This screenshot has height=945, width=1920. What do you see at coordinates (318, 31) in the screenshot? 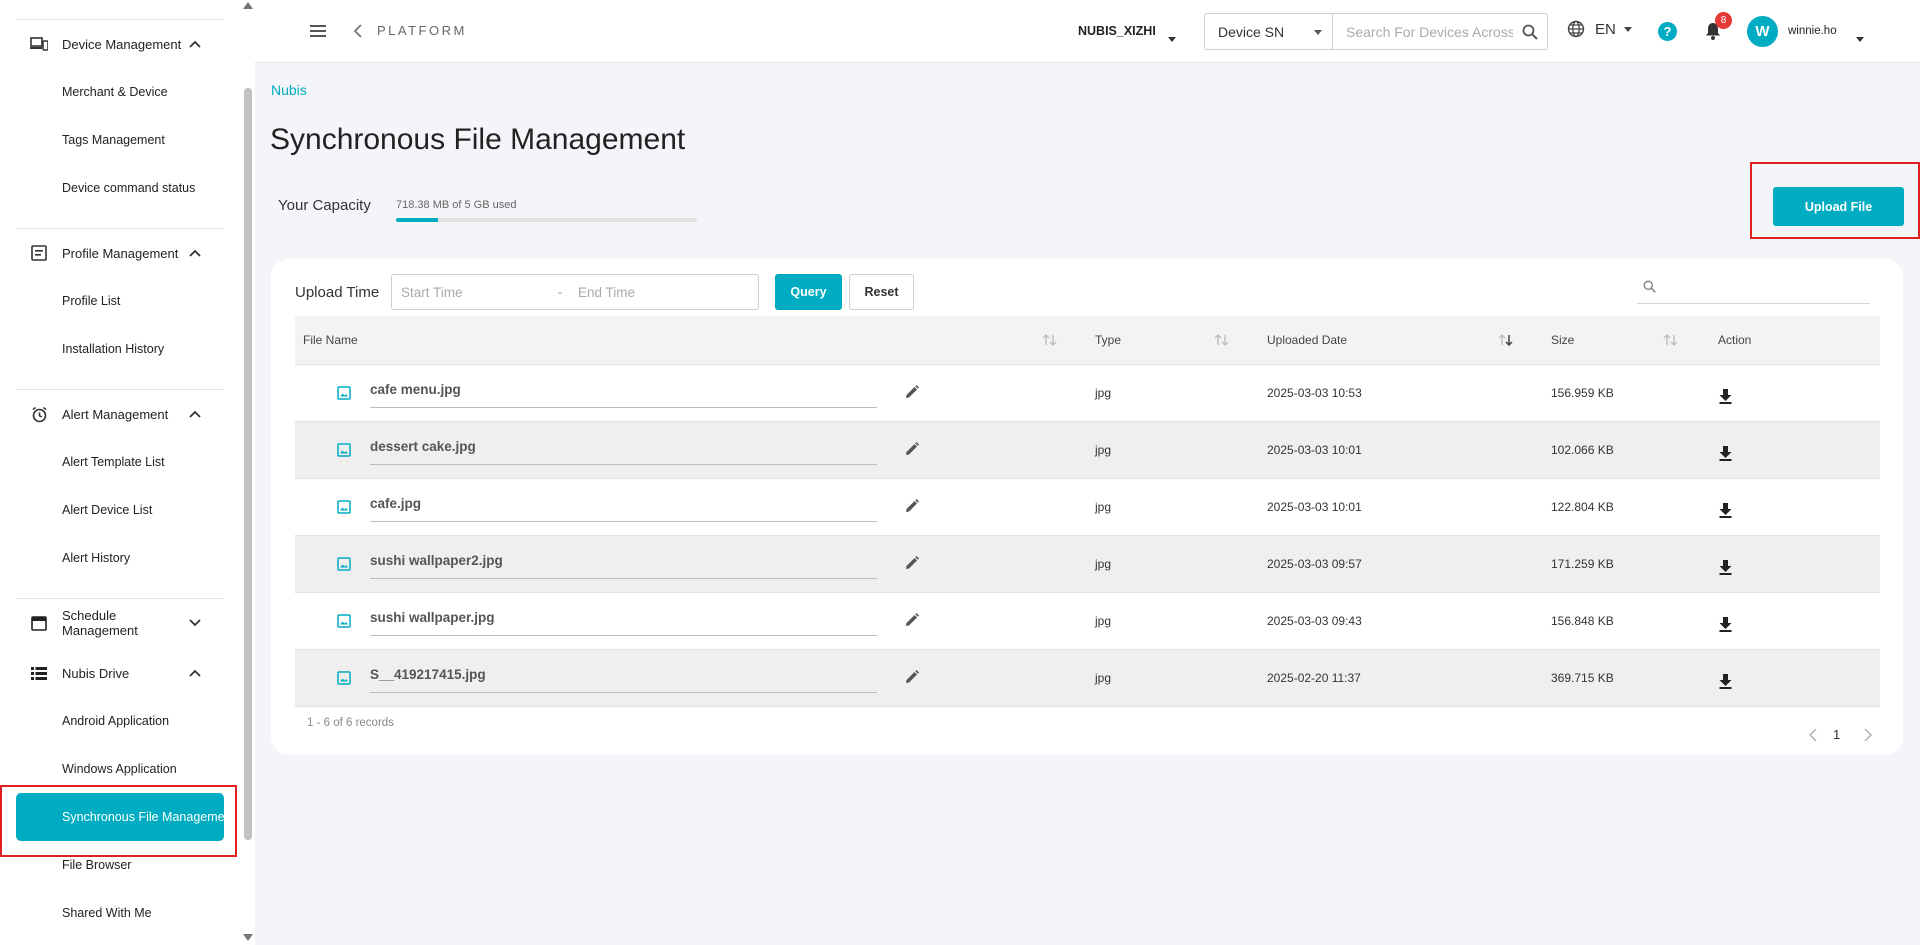
I see `hamburger-menu-icon` at bounding box center [318, 31].